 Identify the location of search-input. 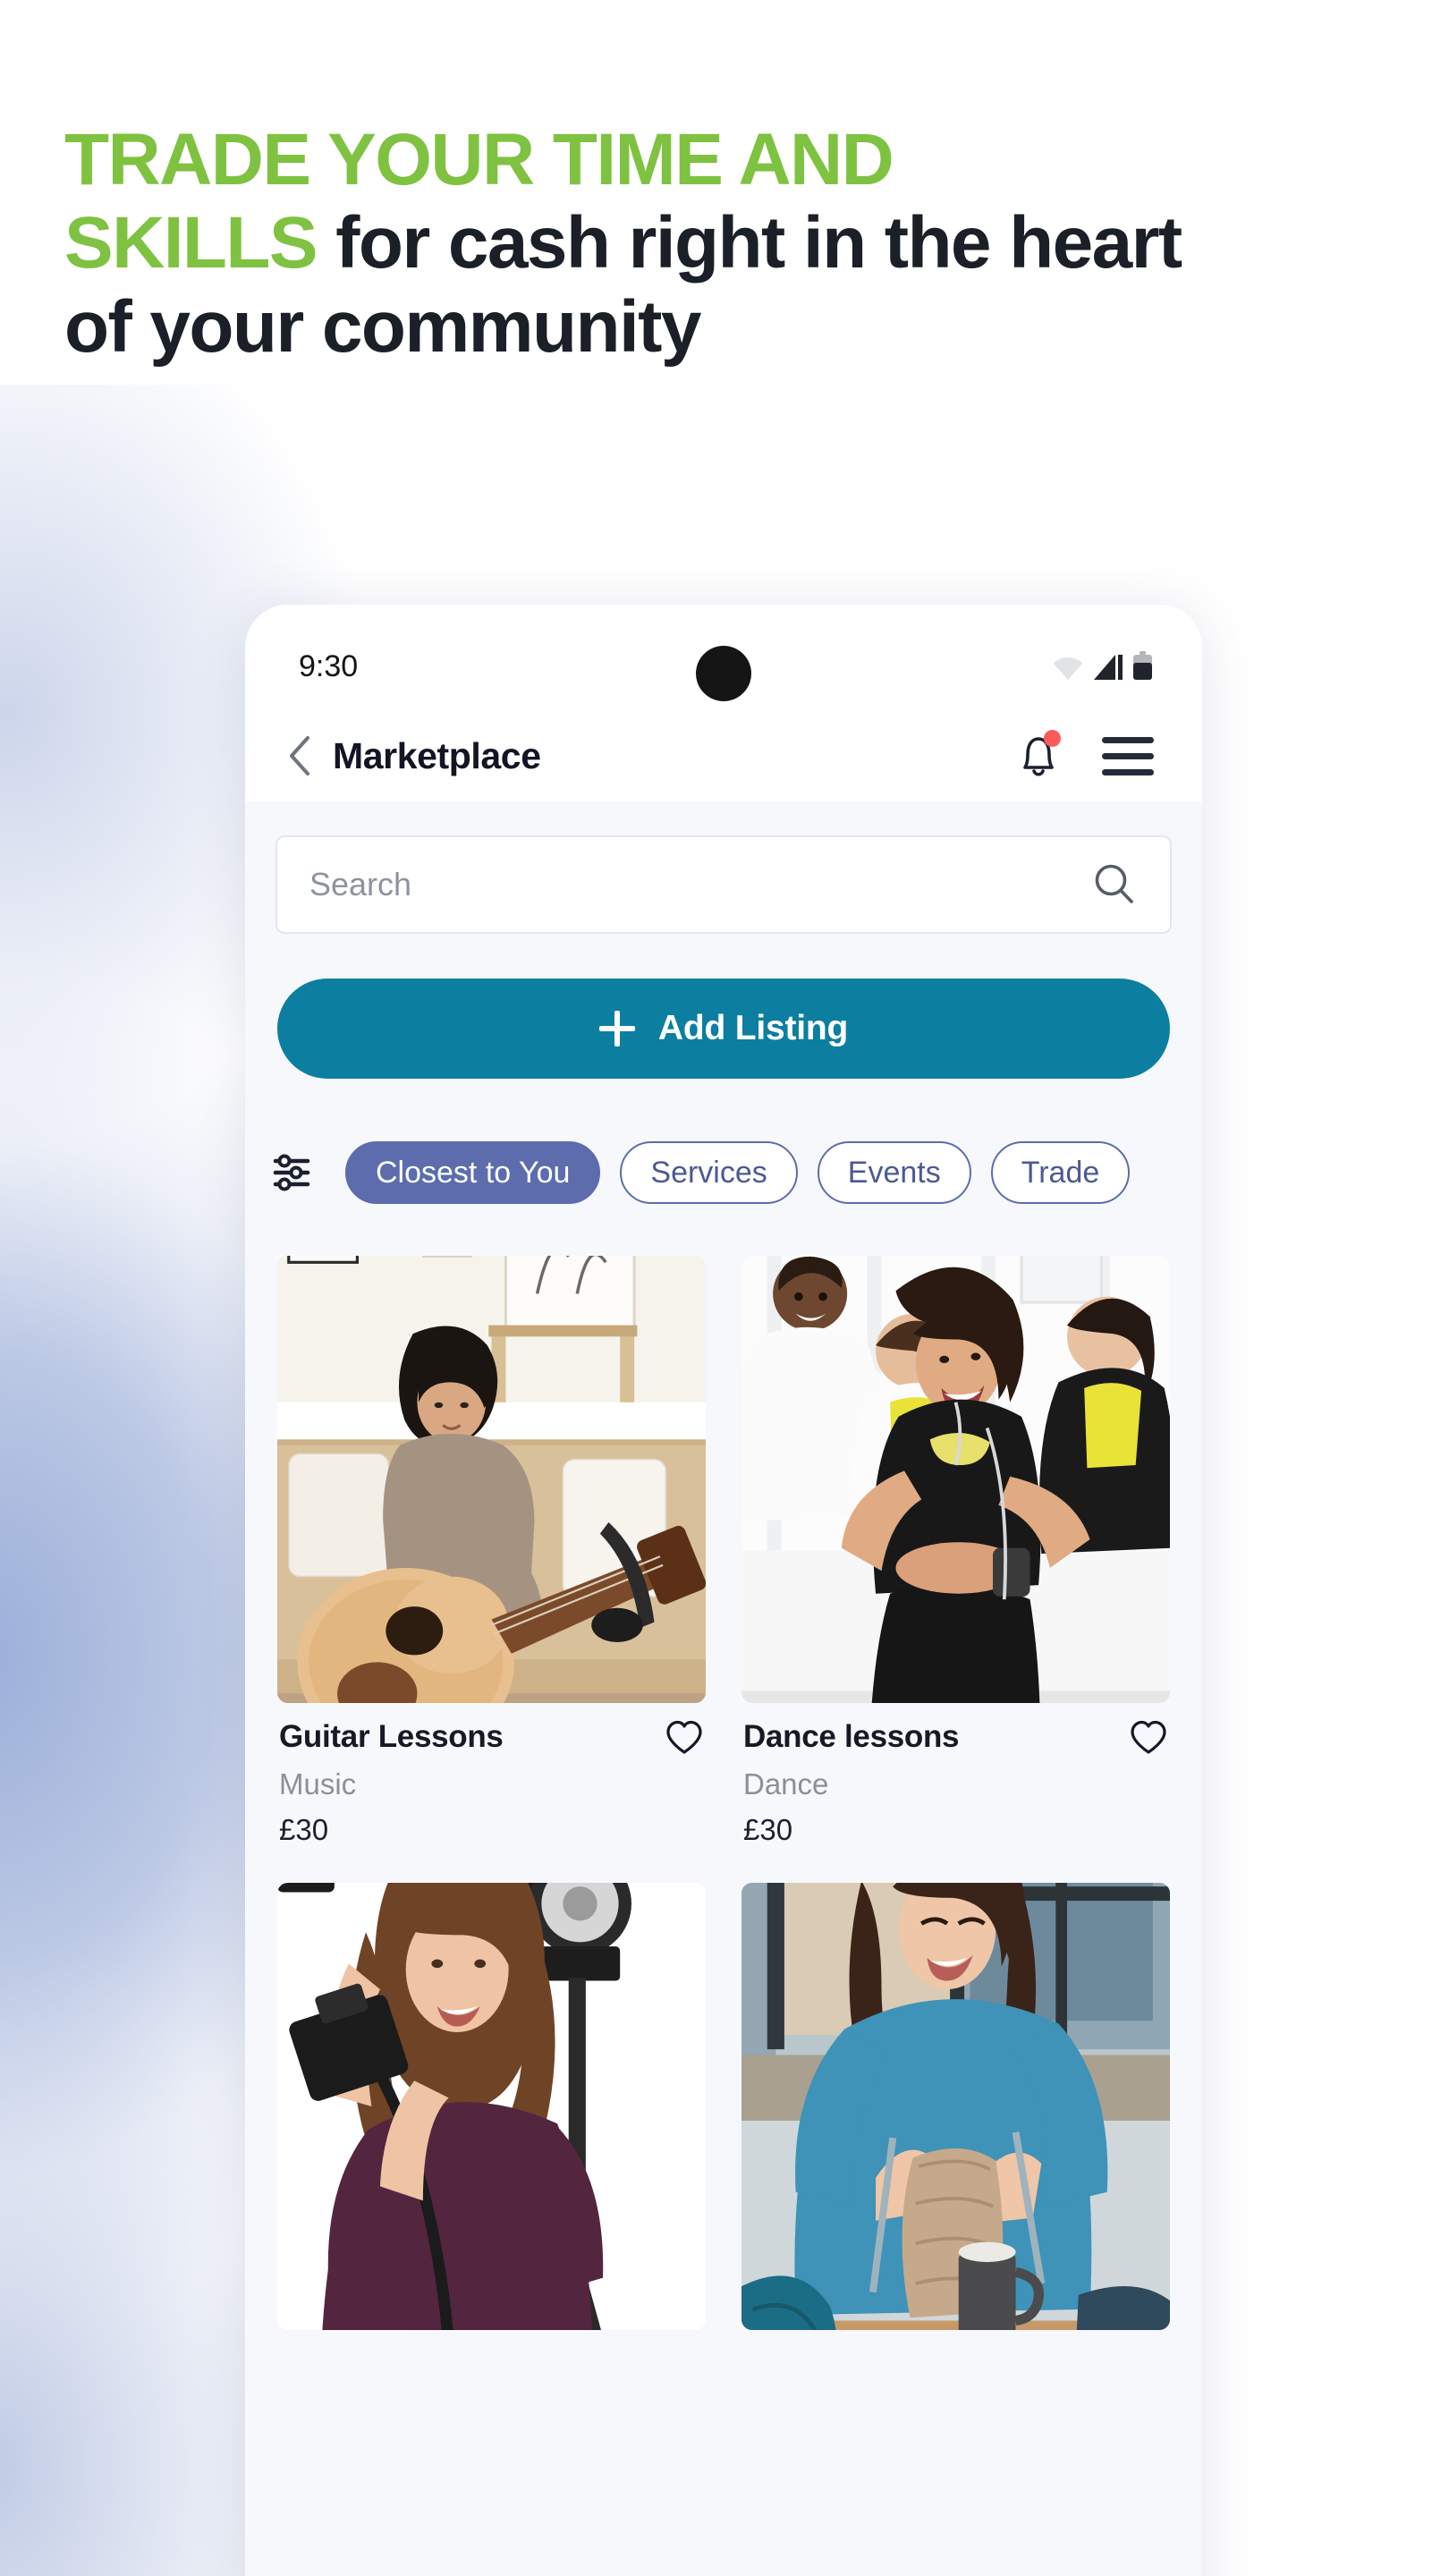
(700, 884).